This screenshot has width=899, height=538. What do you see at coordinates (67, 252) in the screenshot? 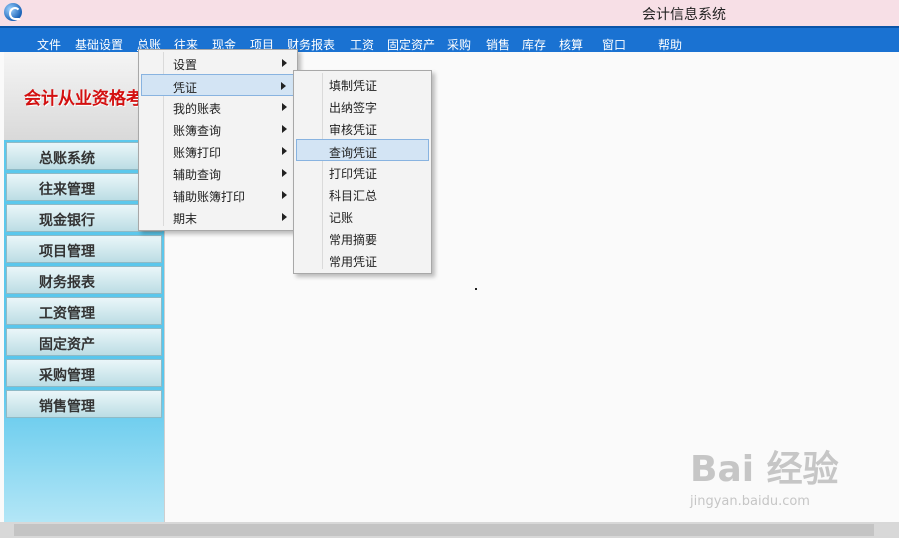
I see `sidebar-item-label: 项目管理` at bounding box center [67, 252].